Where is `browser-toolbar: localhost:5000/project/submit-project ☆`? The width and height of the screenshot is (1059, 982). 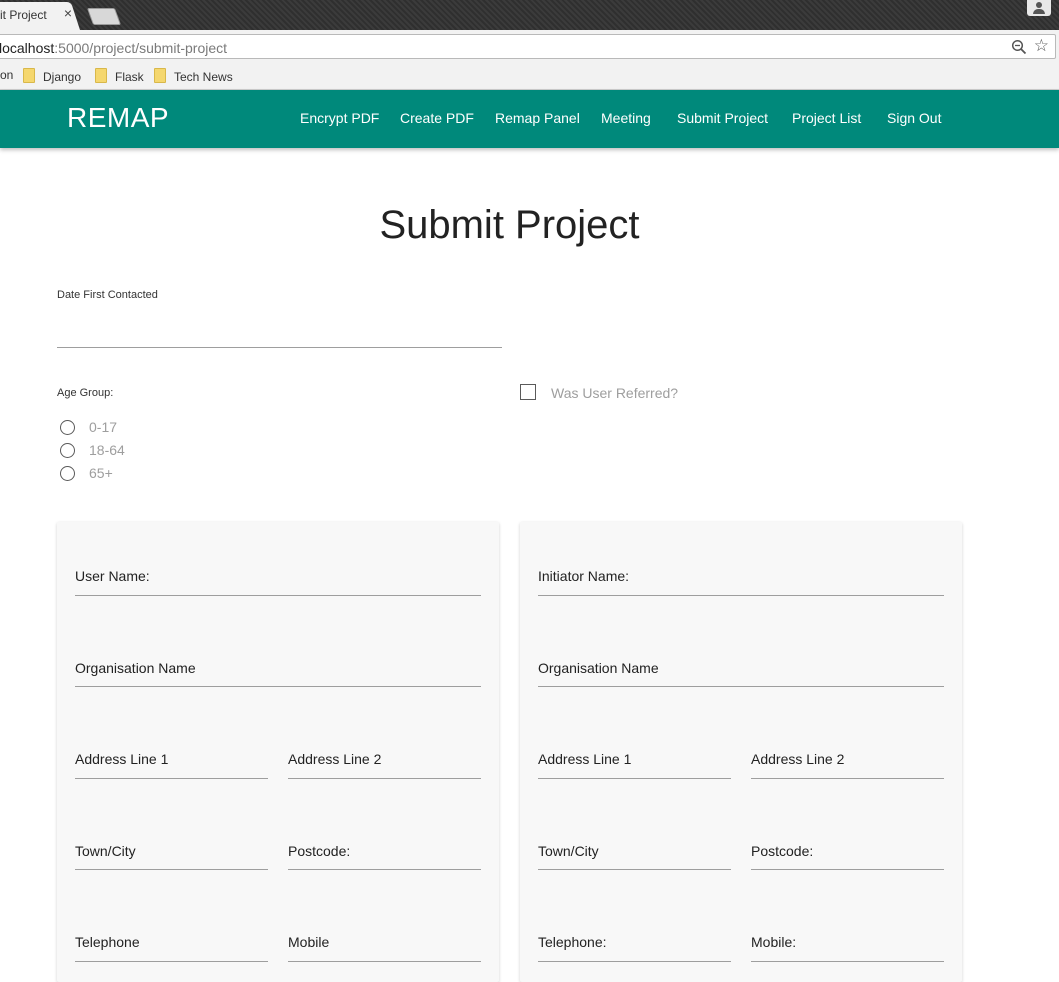
browser-toolbar: localhost:5000/project/submit-project ☆ is located at coordinates (529, 47).